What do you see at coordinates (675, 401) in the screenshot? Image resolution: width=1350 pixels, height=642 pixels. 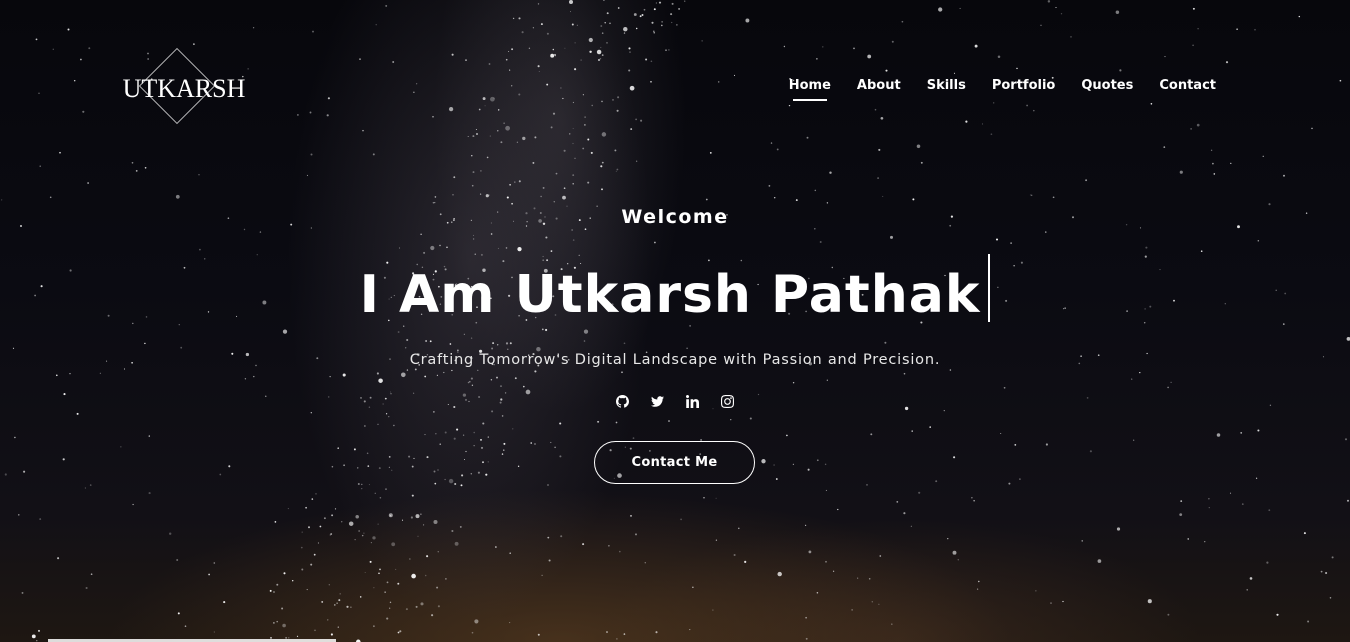 I see `social-links` at bounding box center [675, 401].